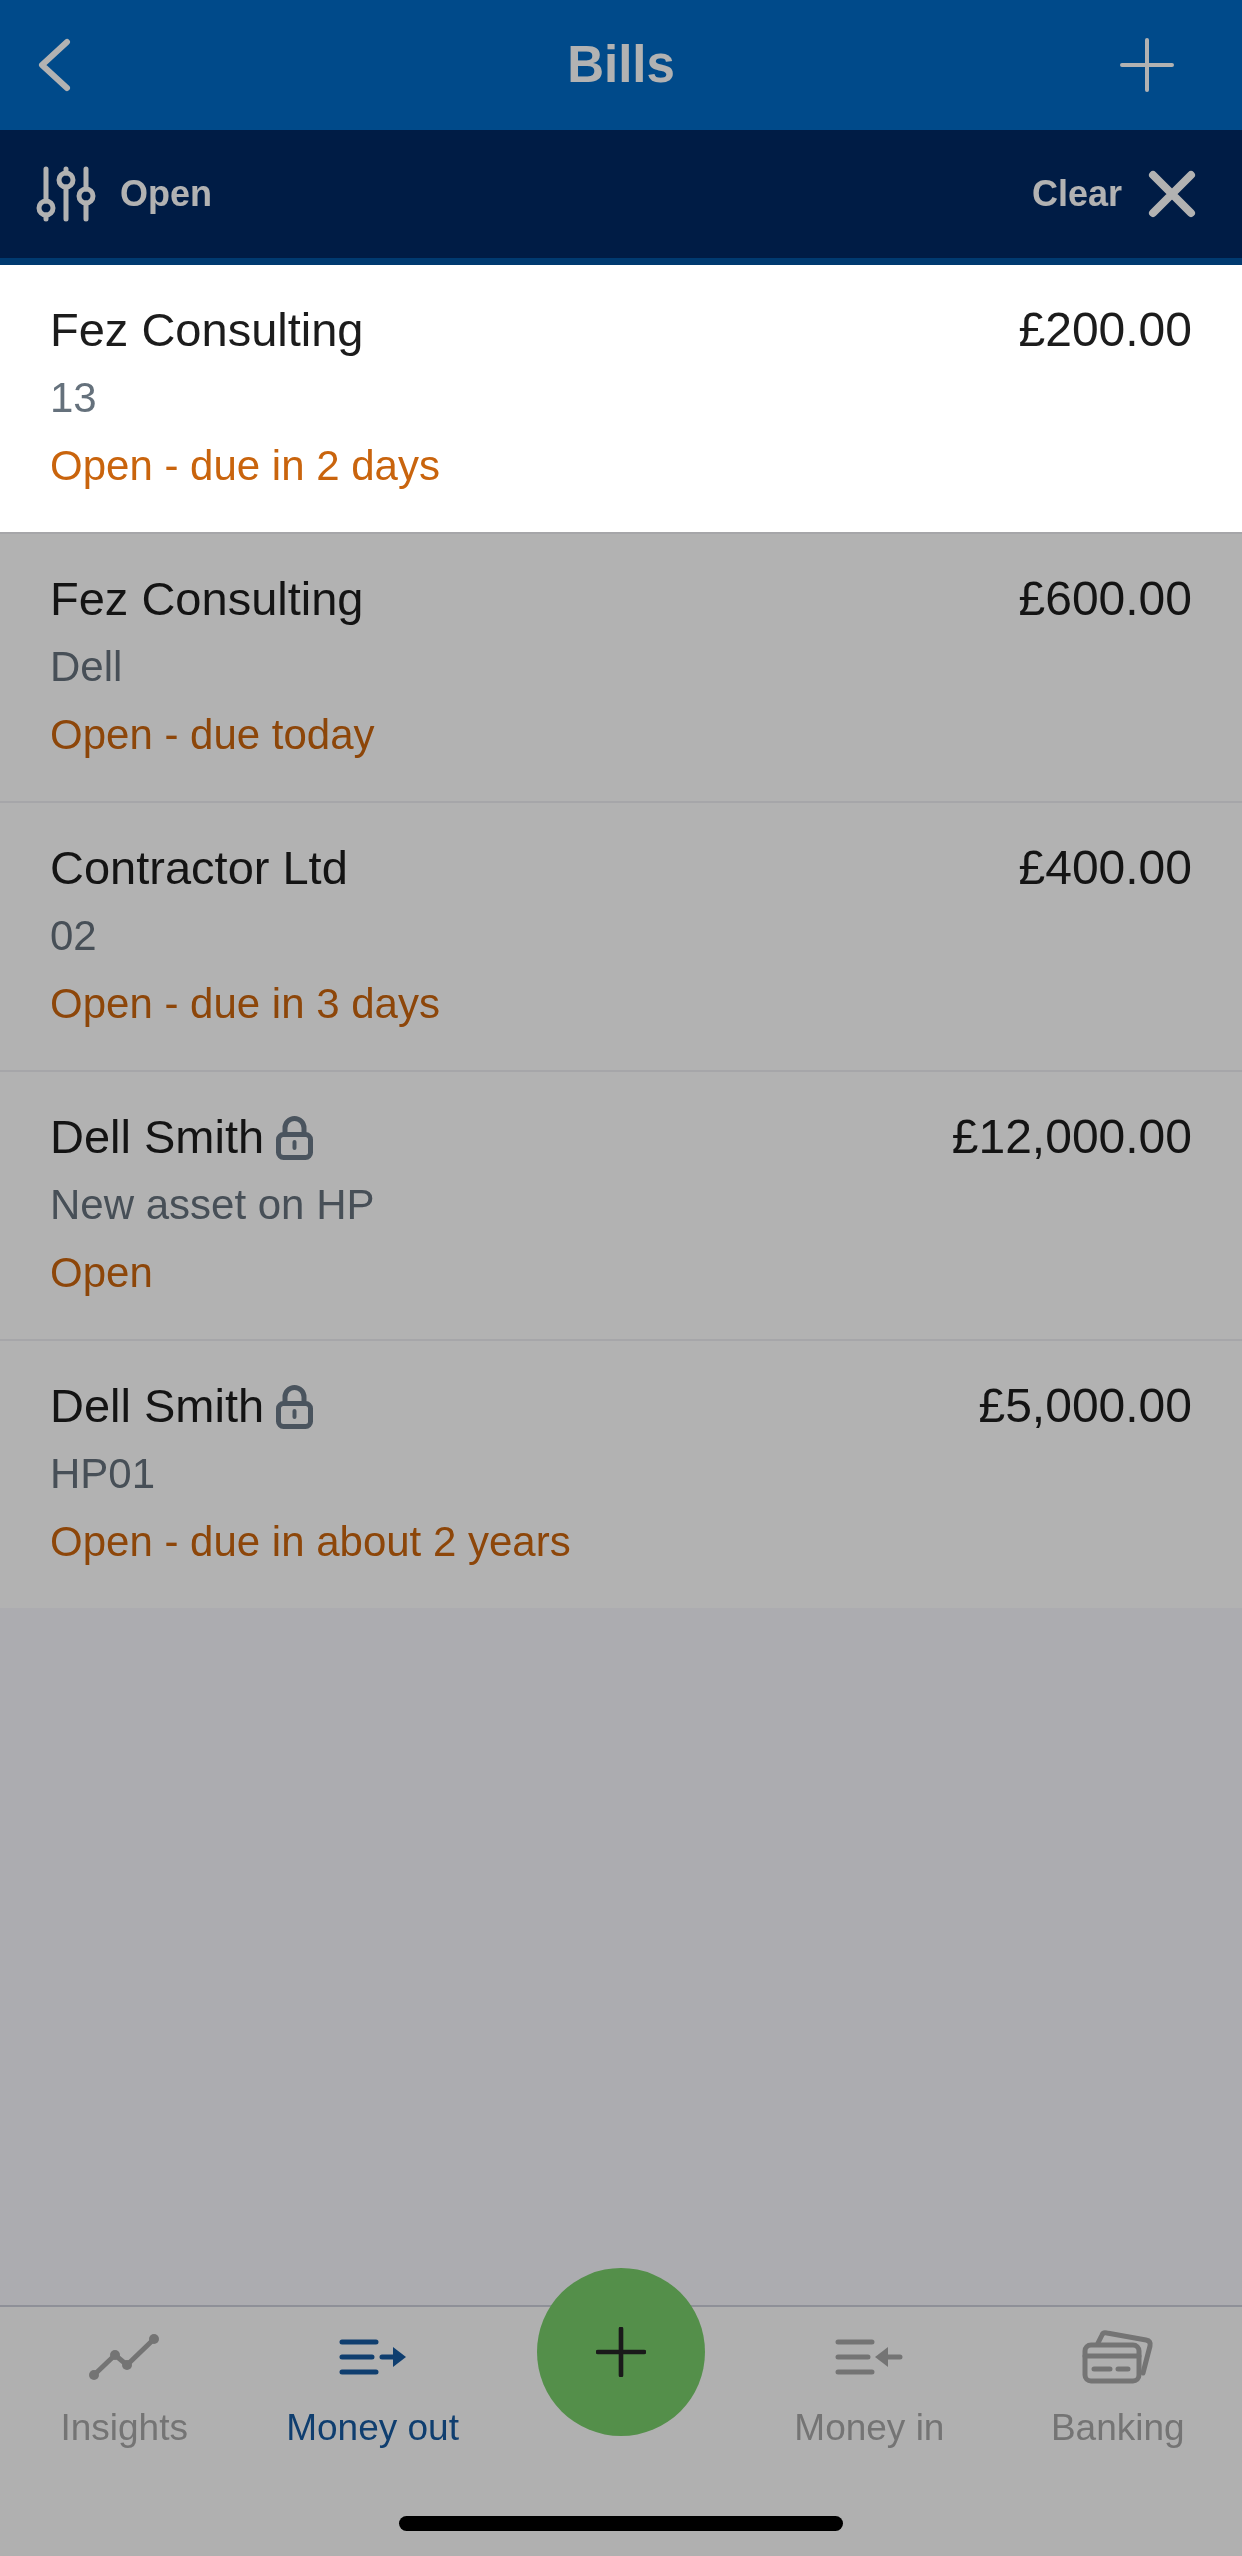  Describe the element at coordinates (199, 868) in the screenshot. I see `payee-name: Contractor Ltd` at that location.